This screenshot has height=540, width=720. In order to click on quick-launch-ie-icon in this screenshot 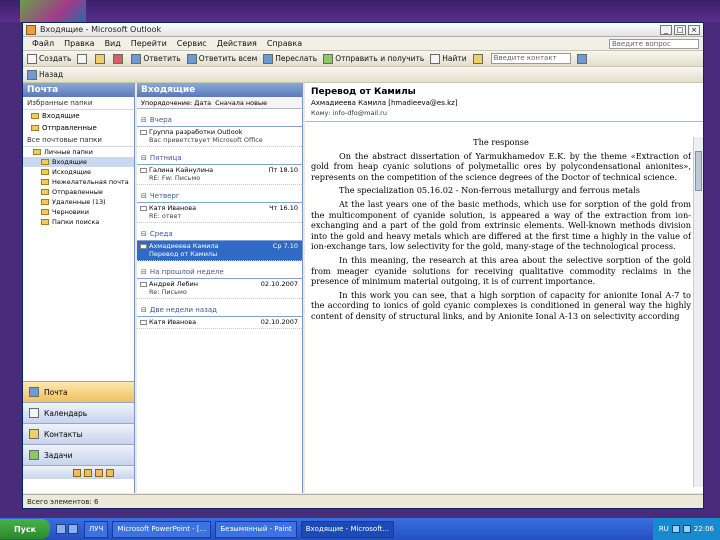, I will do `click(61, 529)`.